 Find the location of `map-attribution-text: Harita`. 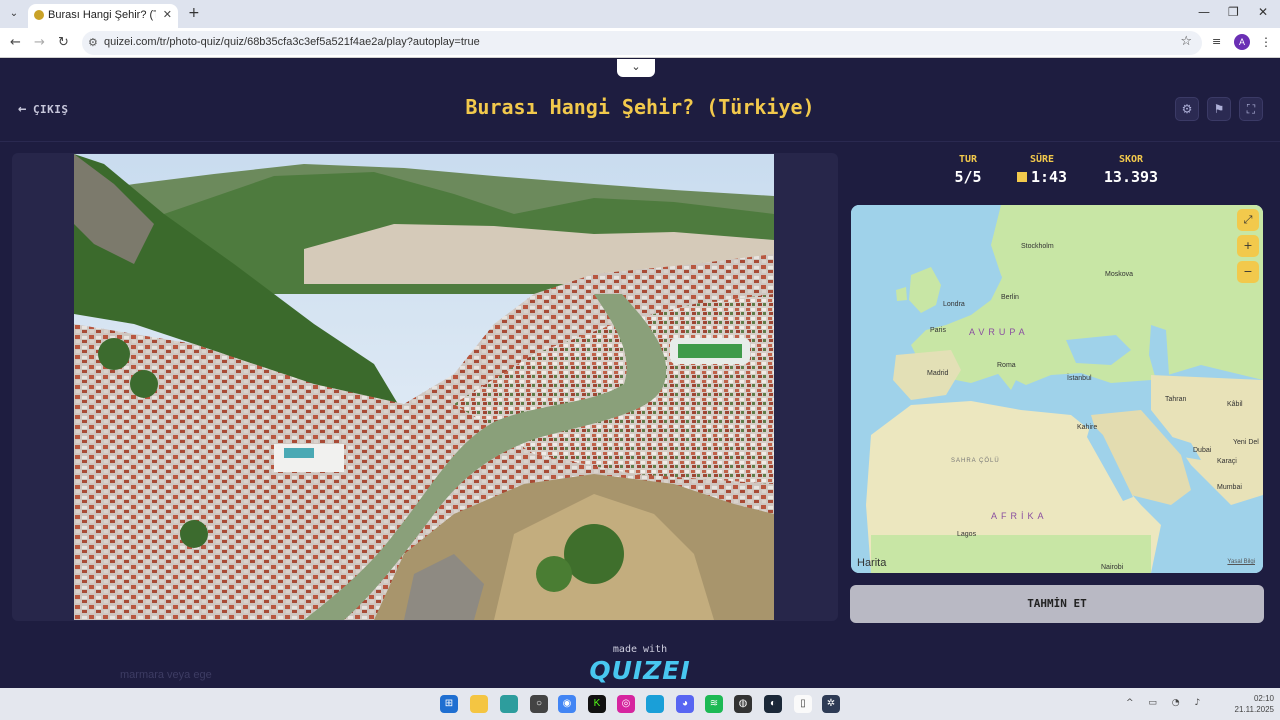

map-attribution-text: Harita is located at coordinates (872, 563).